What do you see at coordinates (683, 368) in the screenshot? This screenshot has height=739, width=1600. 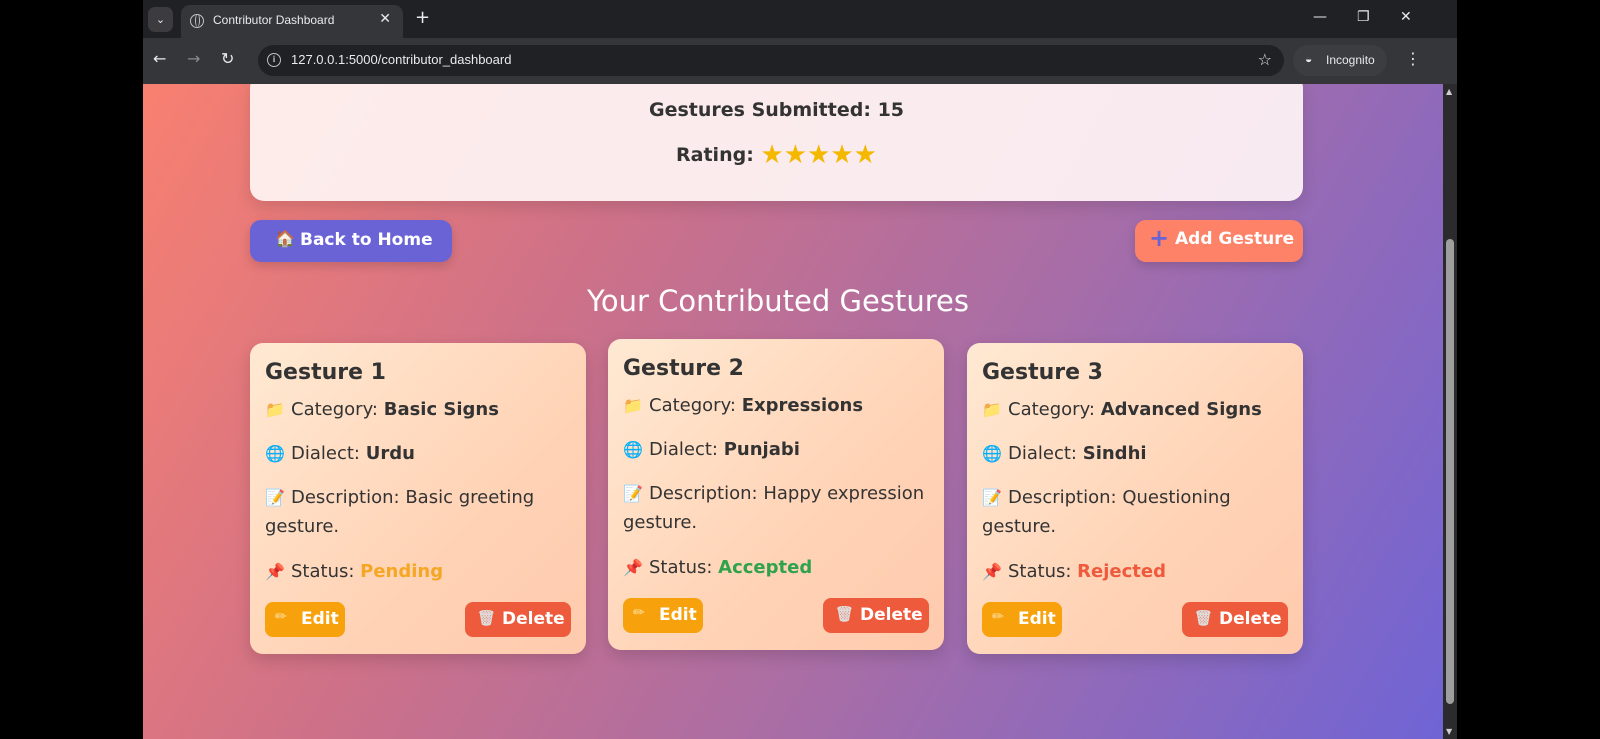 I see `gesture-title: Gesture 2` at bounding box center [683, 368].